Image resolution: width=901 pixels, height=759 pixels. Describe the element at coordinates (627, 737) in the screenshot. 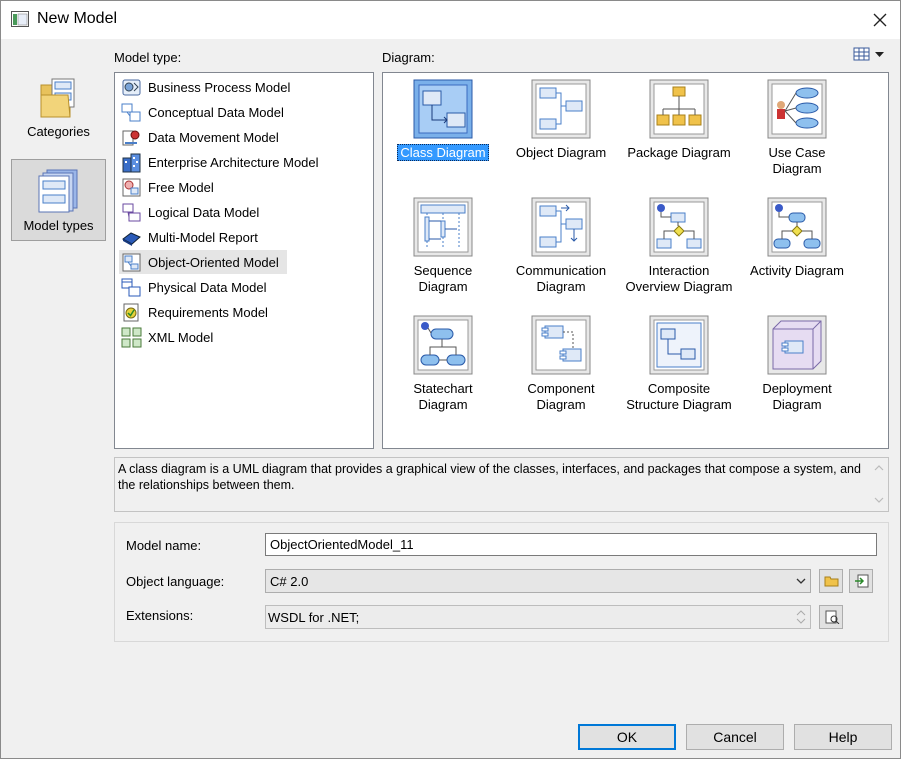

I see `ok-button: OK` at that location.